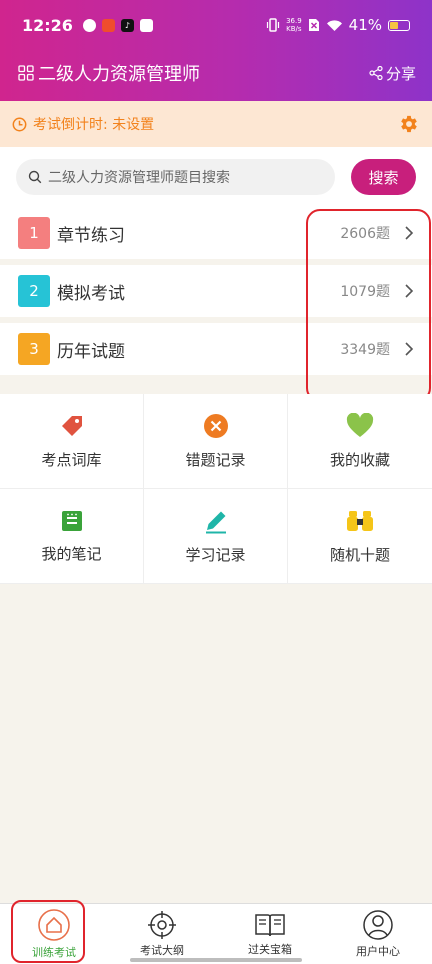  What do you see at coordinates (273, 25) in the screenshot?
I see `vibrate-icon` at bounding box center [273, 25].